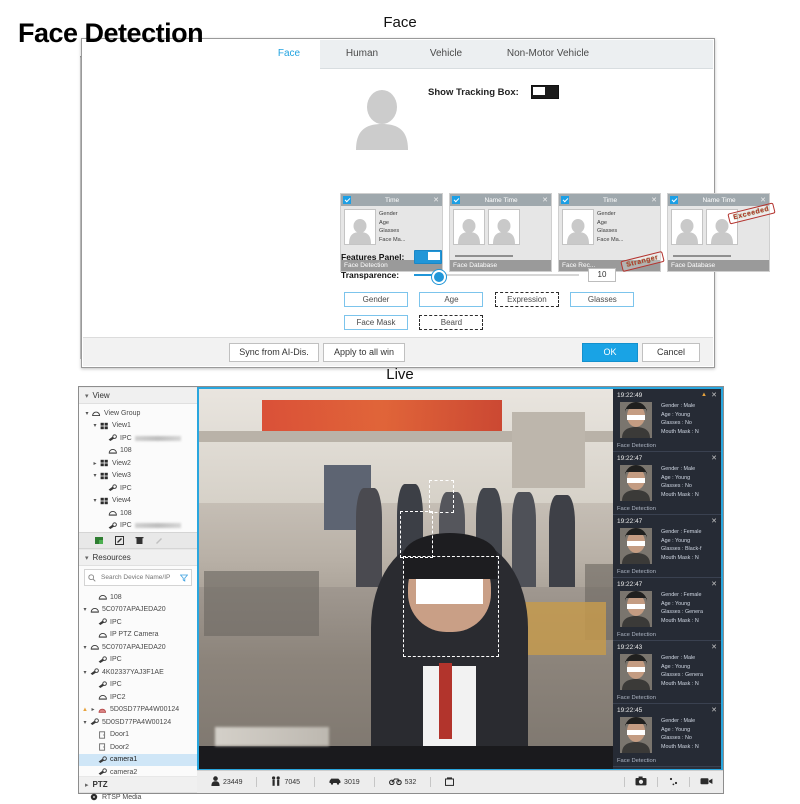 The height and width of the screenshot is (804, 800). I want to click on features-panel-toggle, so click(428, 257).